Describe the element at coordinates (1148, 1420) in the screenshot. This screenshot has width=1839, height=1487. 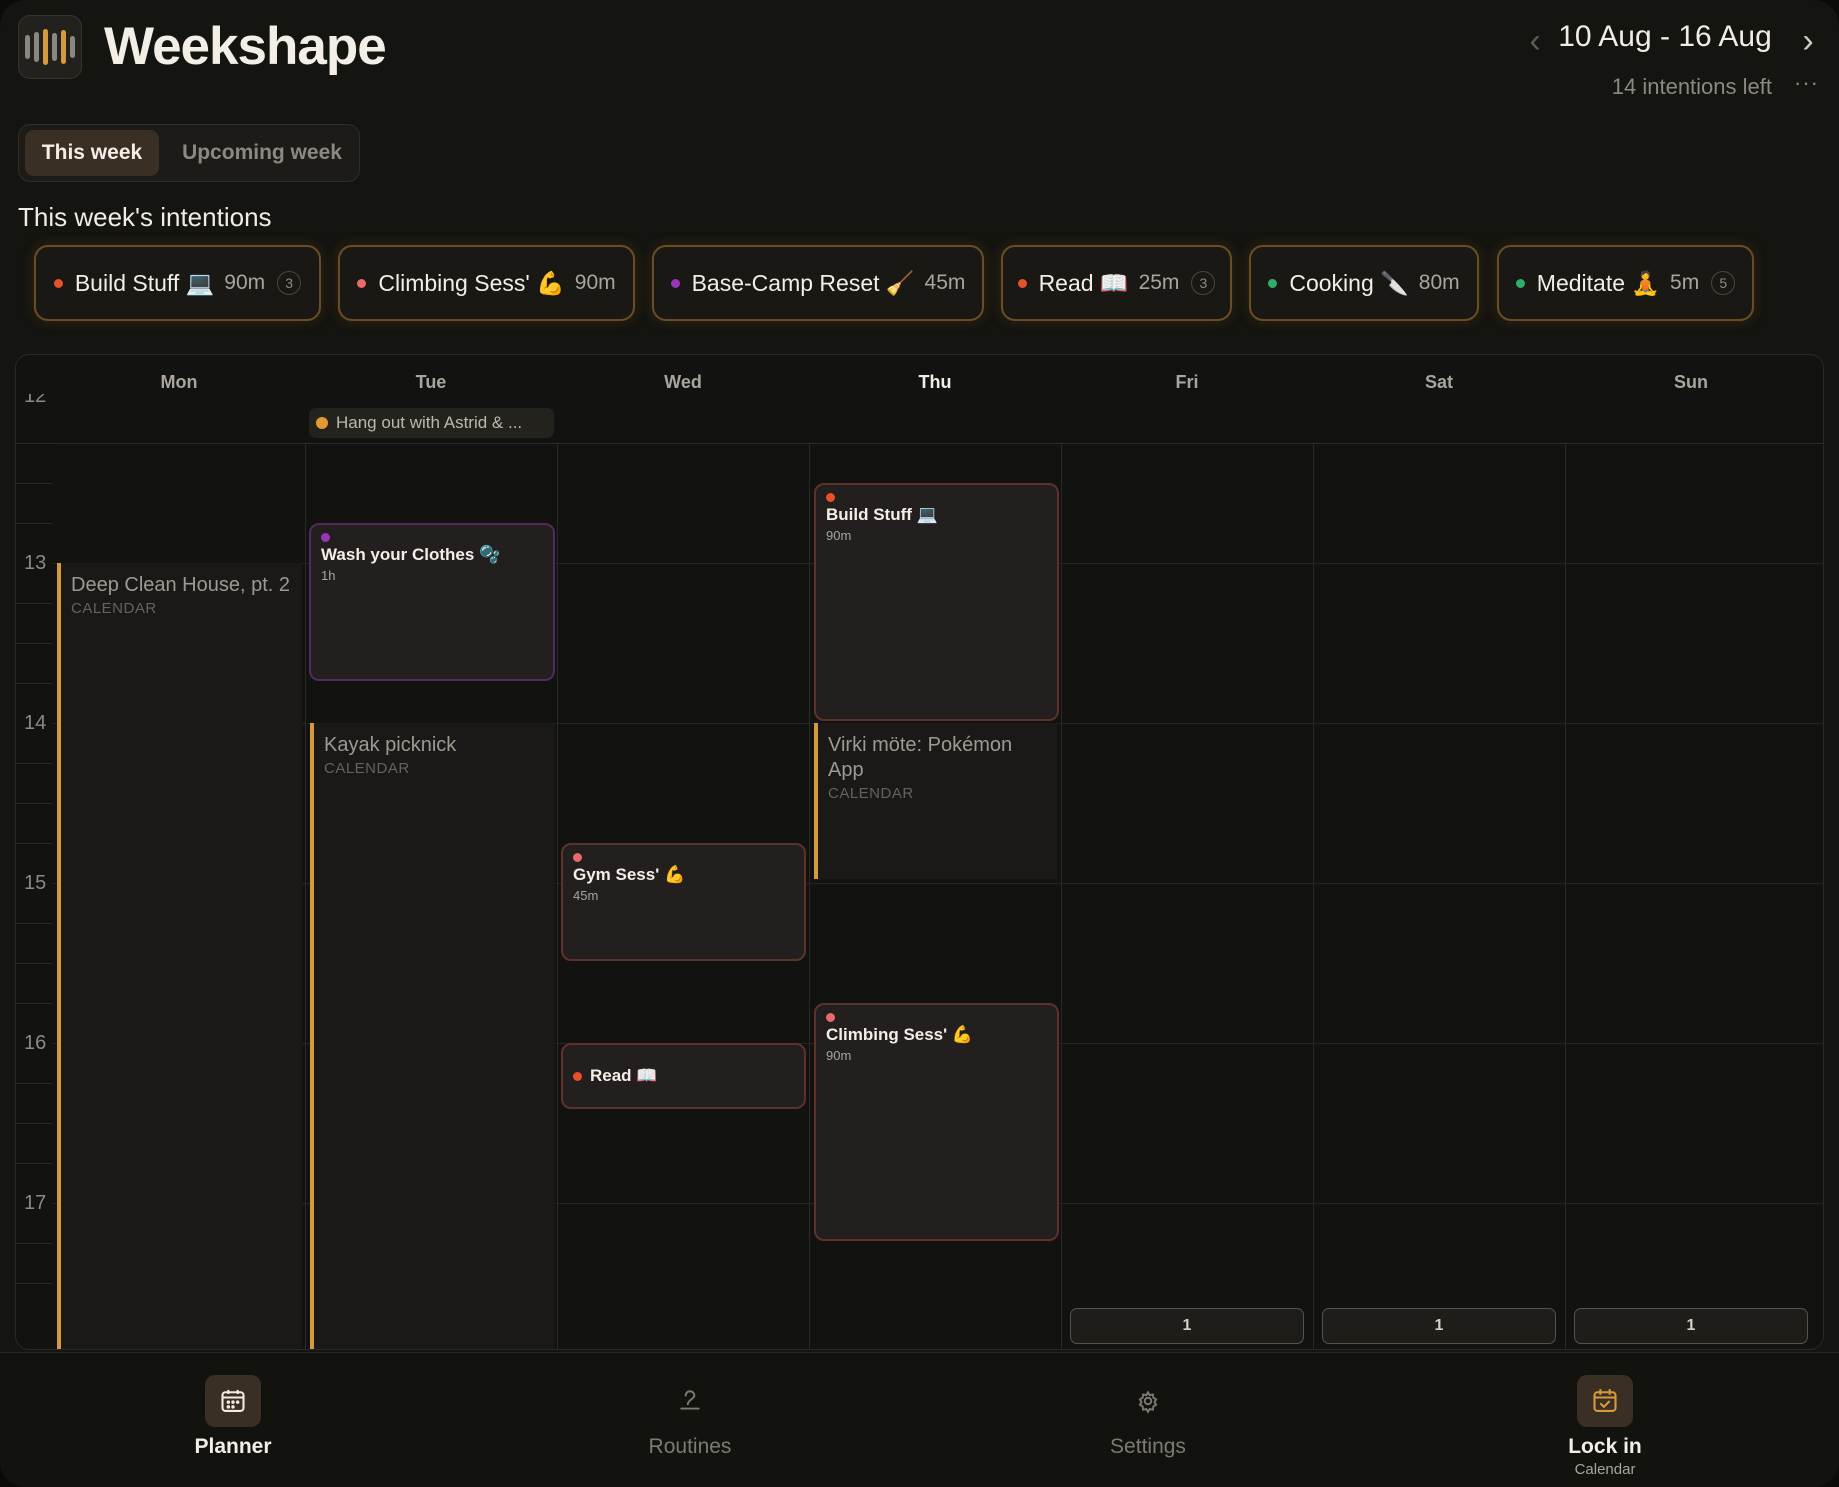
I see `tab-settings: Settings` at that location.